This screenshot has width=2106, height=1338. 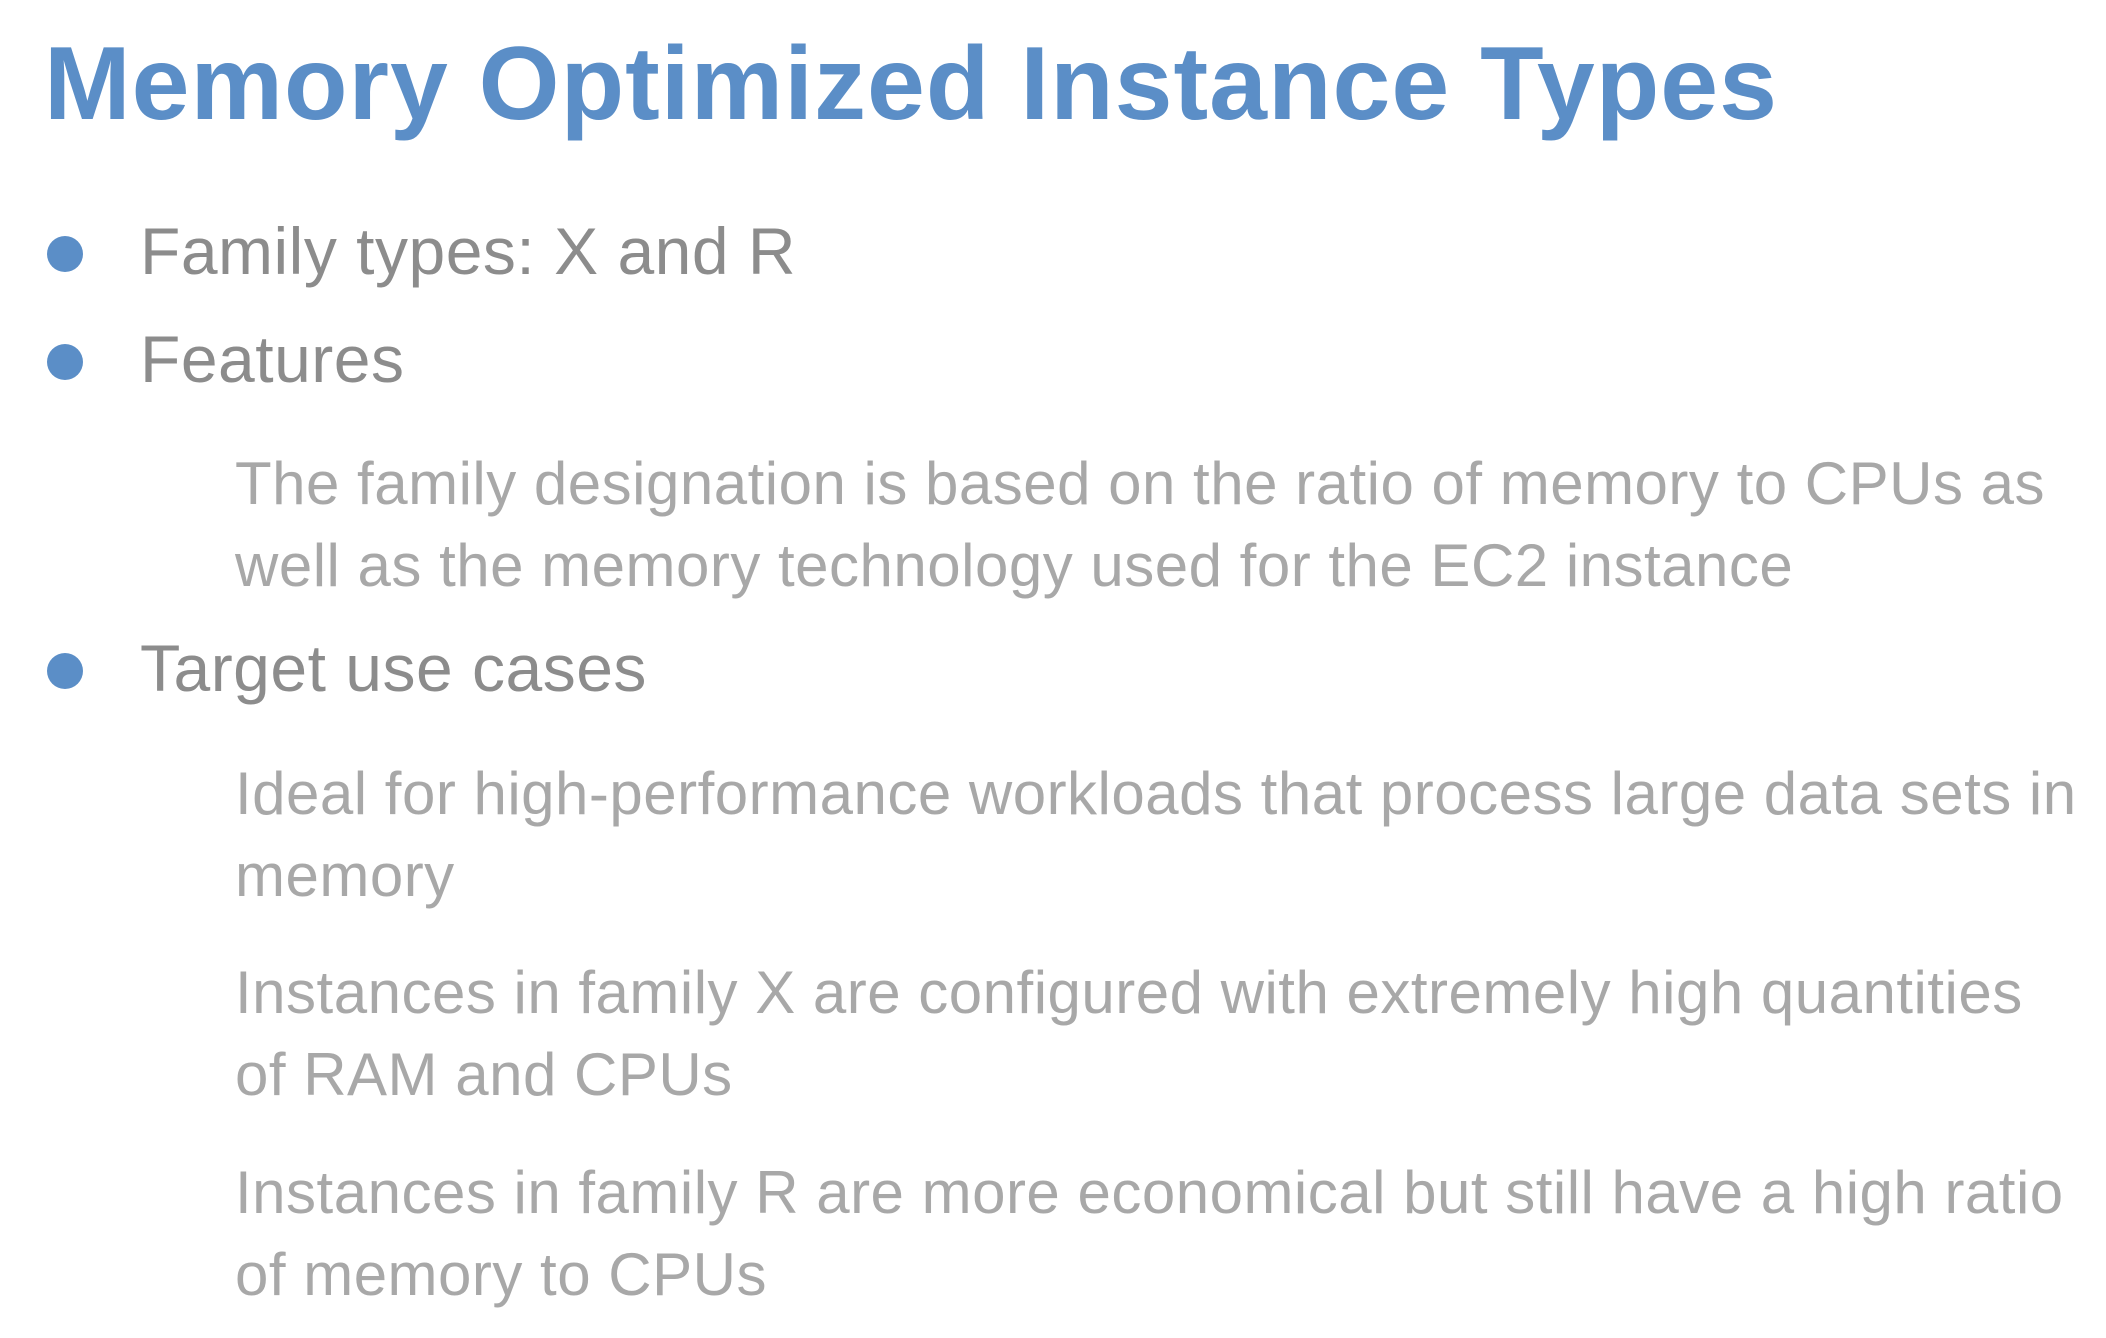 What do you see at coordinates (272, 359) in the screenshot?
I see `bullet-label: Features` at bounding box center [272, 359].